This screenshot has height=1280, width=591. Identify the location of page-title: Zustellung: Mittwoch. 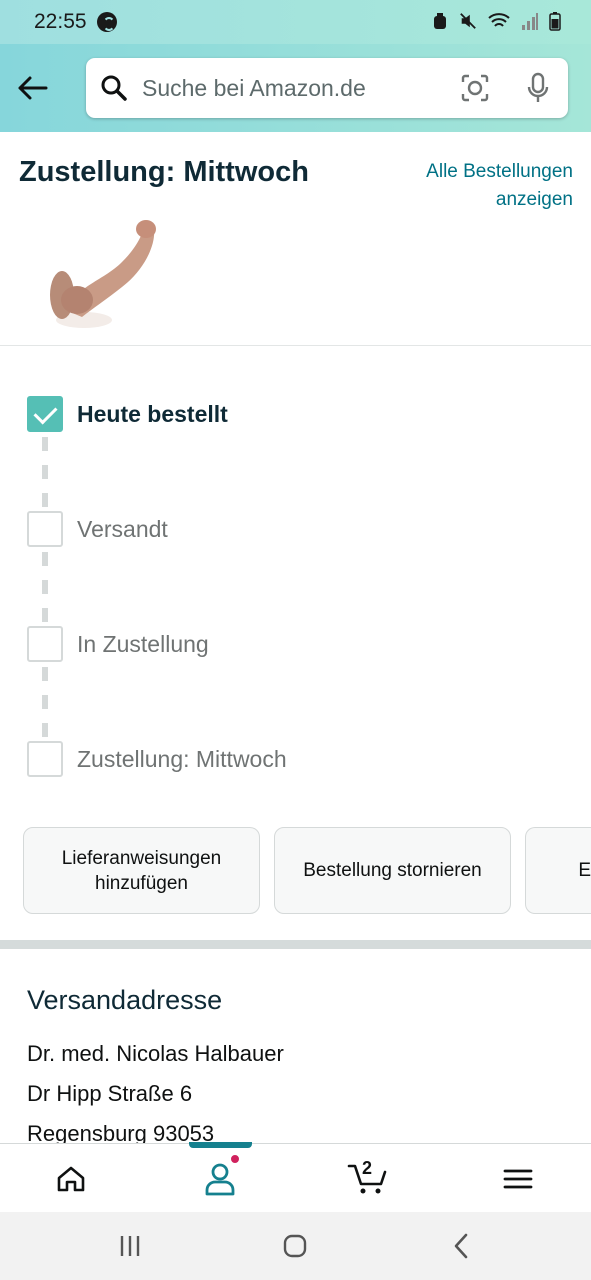
(164, 172).